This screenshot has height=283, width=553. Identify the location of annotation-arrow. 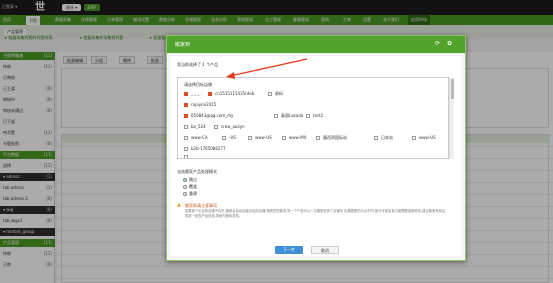
(267, 68).